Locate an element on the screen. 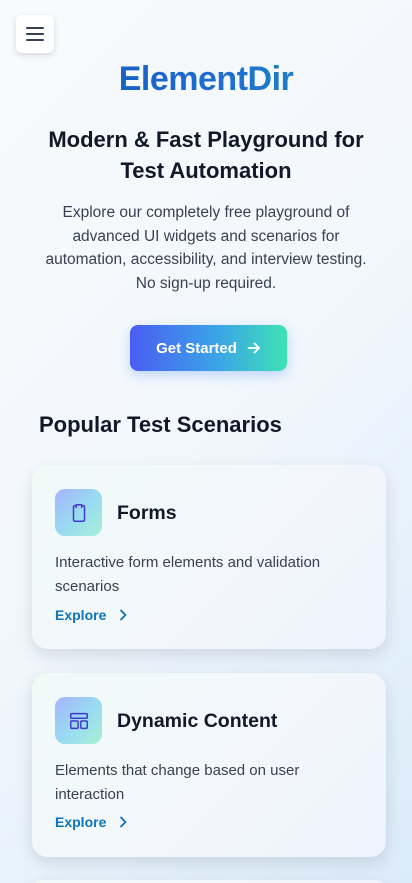 This screenshot has height=883, width=412. section-title: Popular Test Scenarios is located at coordinates (160, 424).